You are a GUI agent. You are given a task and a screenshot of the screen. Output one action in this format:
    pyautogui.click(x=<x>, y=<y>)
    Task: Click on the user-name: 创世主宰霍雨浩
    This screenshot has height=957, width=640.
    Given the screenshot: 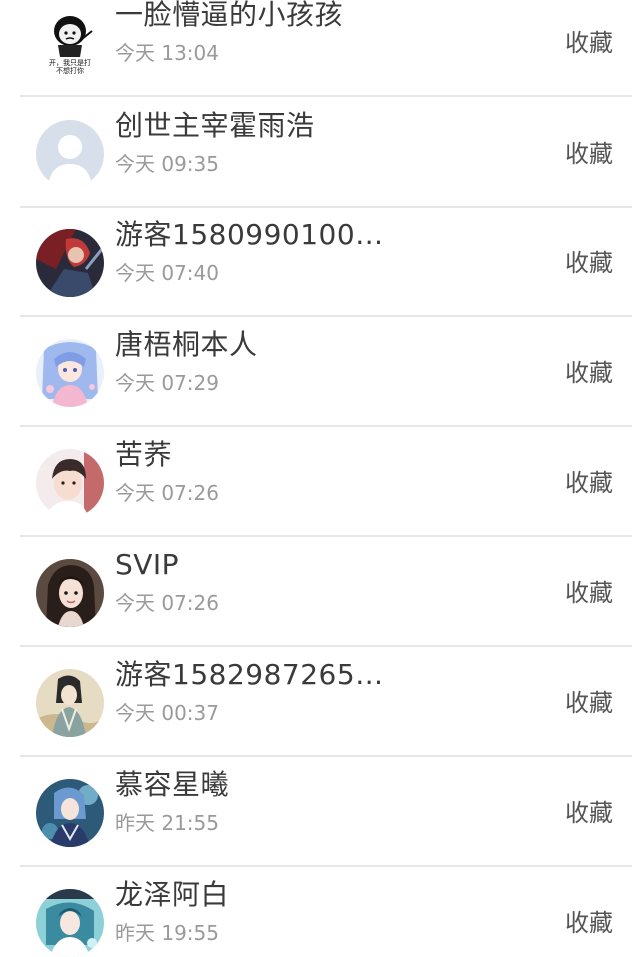 What is the action you would take?
    pyautogui.click(x=215, y=126)
    